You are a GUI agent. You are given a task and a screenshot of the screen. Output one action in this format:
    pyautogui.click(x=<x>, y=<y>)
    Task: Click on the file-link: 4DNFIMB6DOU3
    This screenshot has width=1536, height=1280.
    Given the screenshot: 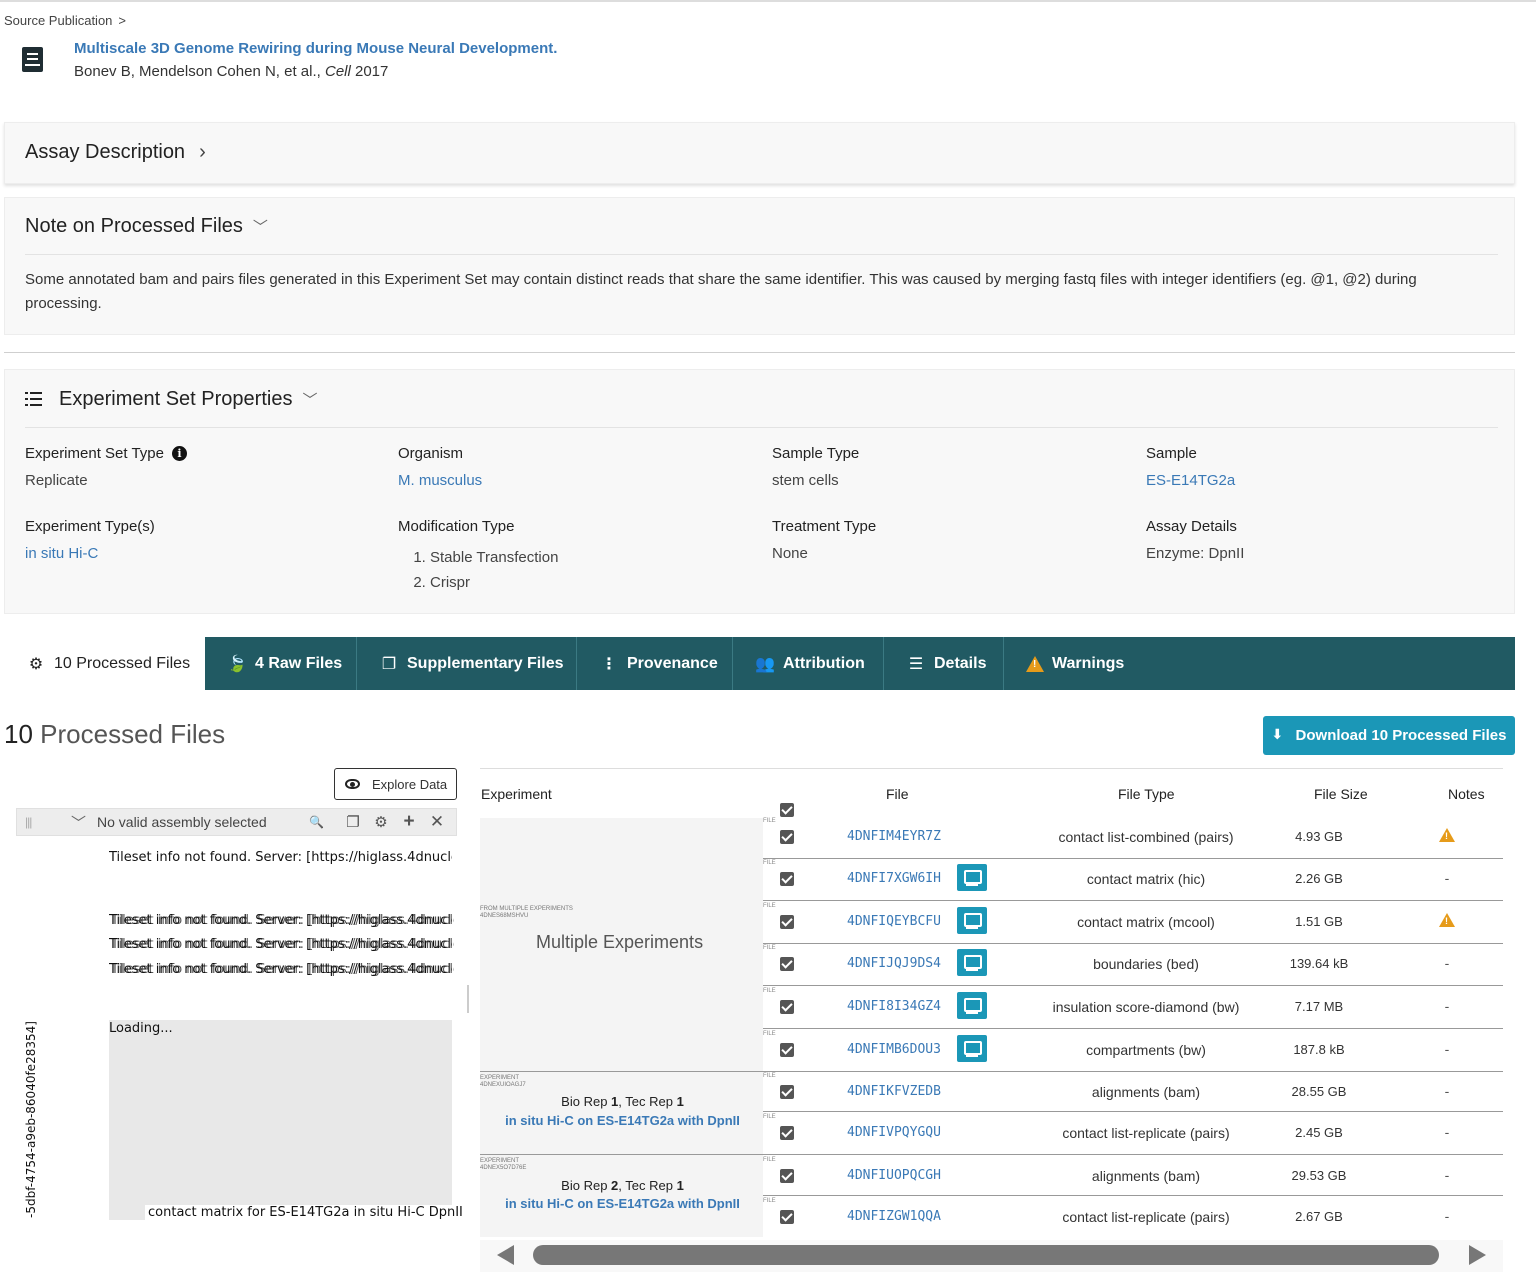 What is the action you would take?
    pyautogui.click(x=894, y=1049)
    